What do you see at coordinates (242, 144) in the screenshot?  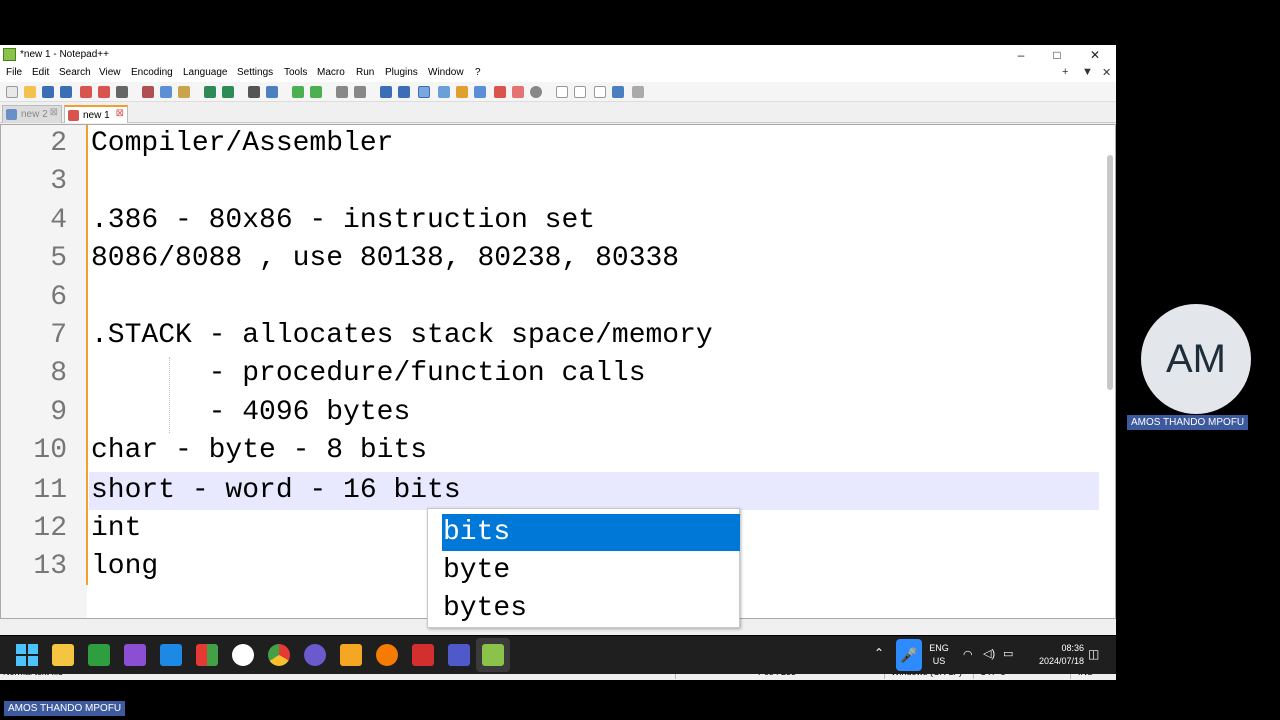 I see `code-line: Compiler/Assembler` at bounding box center [242, 144].